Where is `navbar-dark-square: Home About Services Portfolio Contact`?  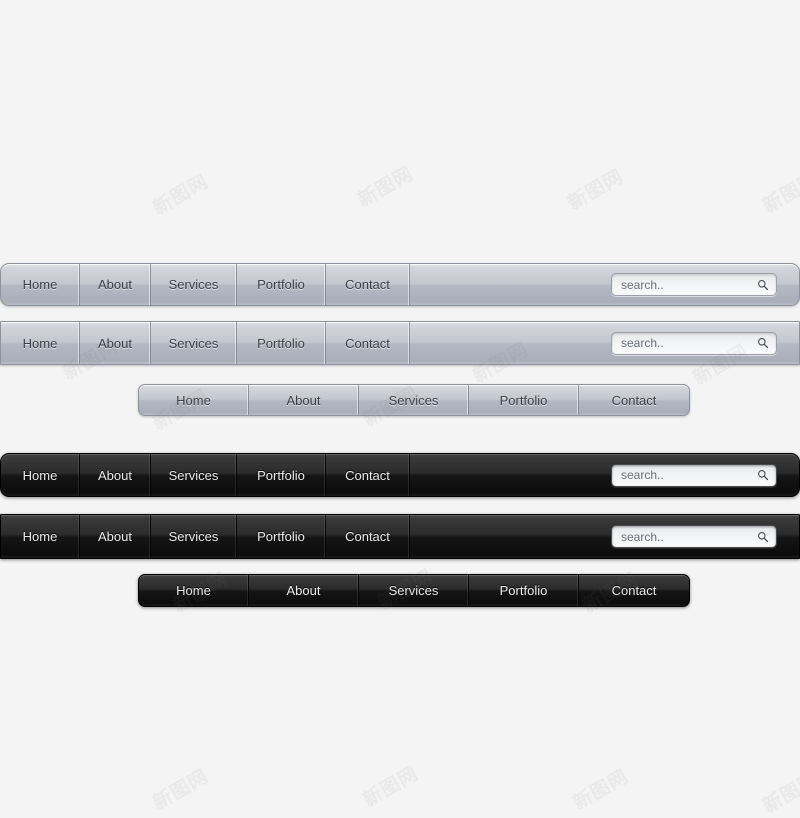 navbar-dark-square: Home About Services Portfolio Contact is located at coordinates (400, 536).